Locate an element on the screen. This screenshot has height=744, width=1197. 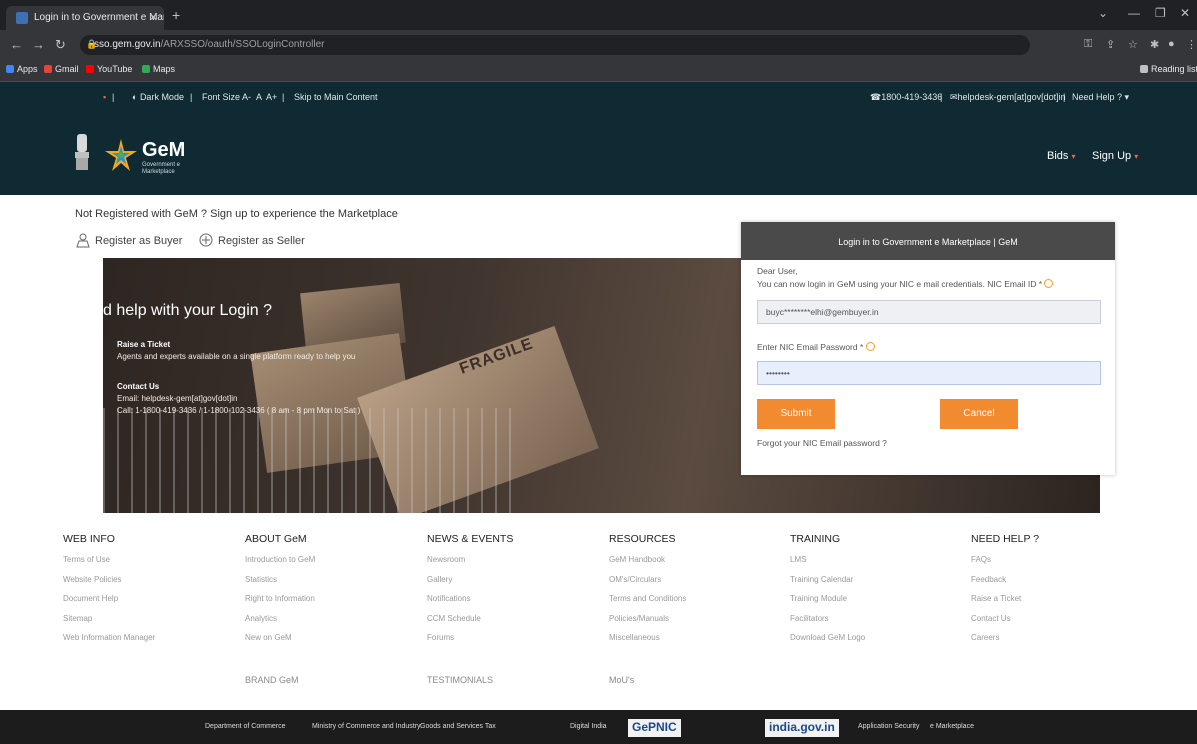
footer-heading: WEB INFO is located at coordinates (89, 539).